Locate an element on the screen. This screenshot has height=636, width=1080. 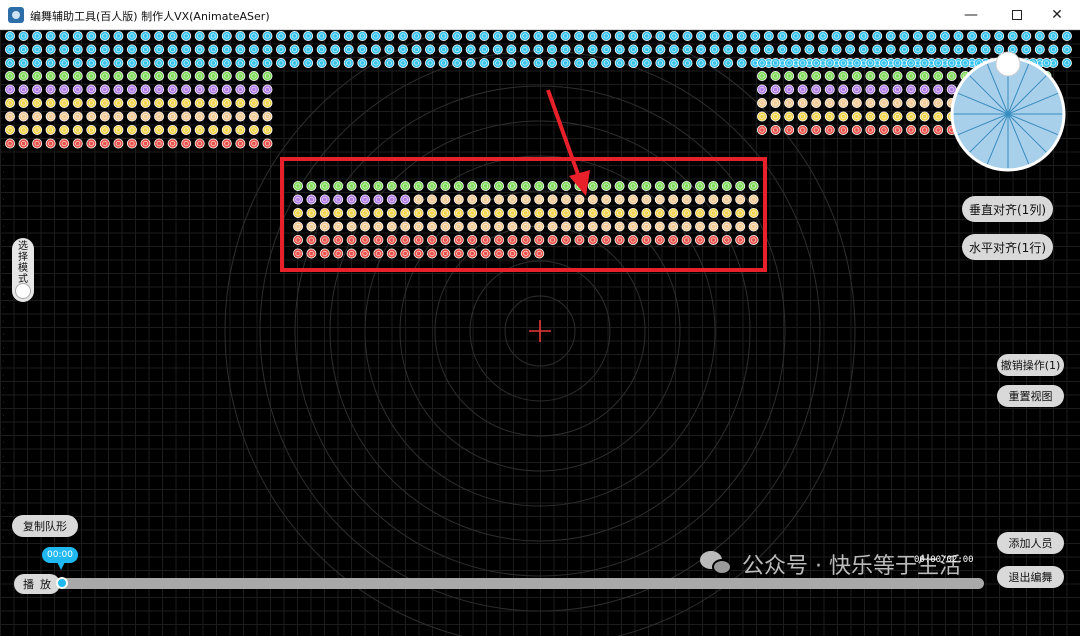
toggle-knob is located at coordinates (23, 291).